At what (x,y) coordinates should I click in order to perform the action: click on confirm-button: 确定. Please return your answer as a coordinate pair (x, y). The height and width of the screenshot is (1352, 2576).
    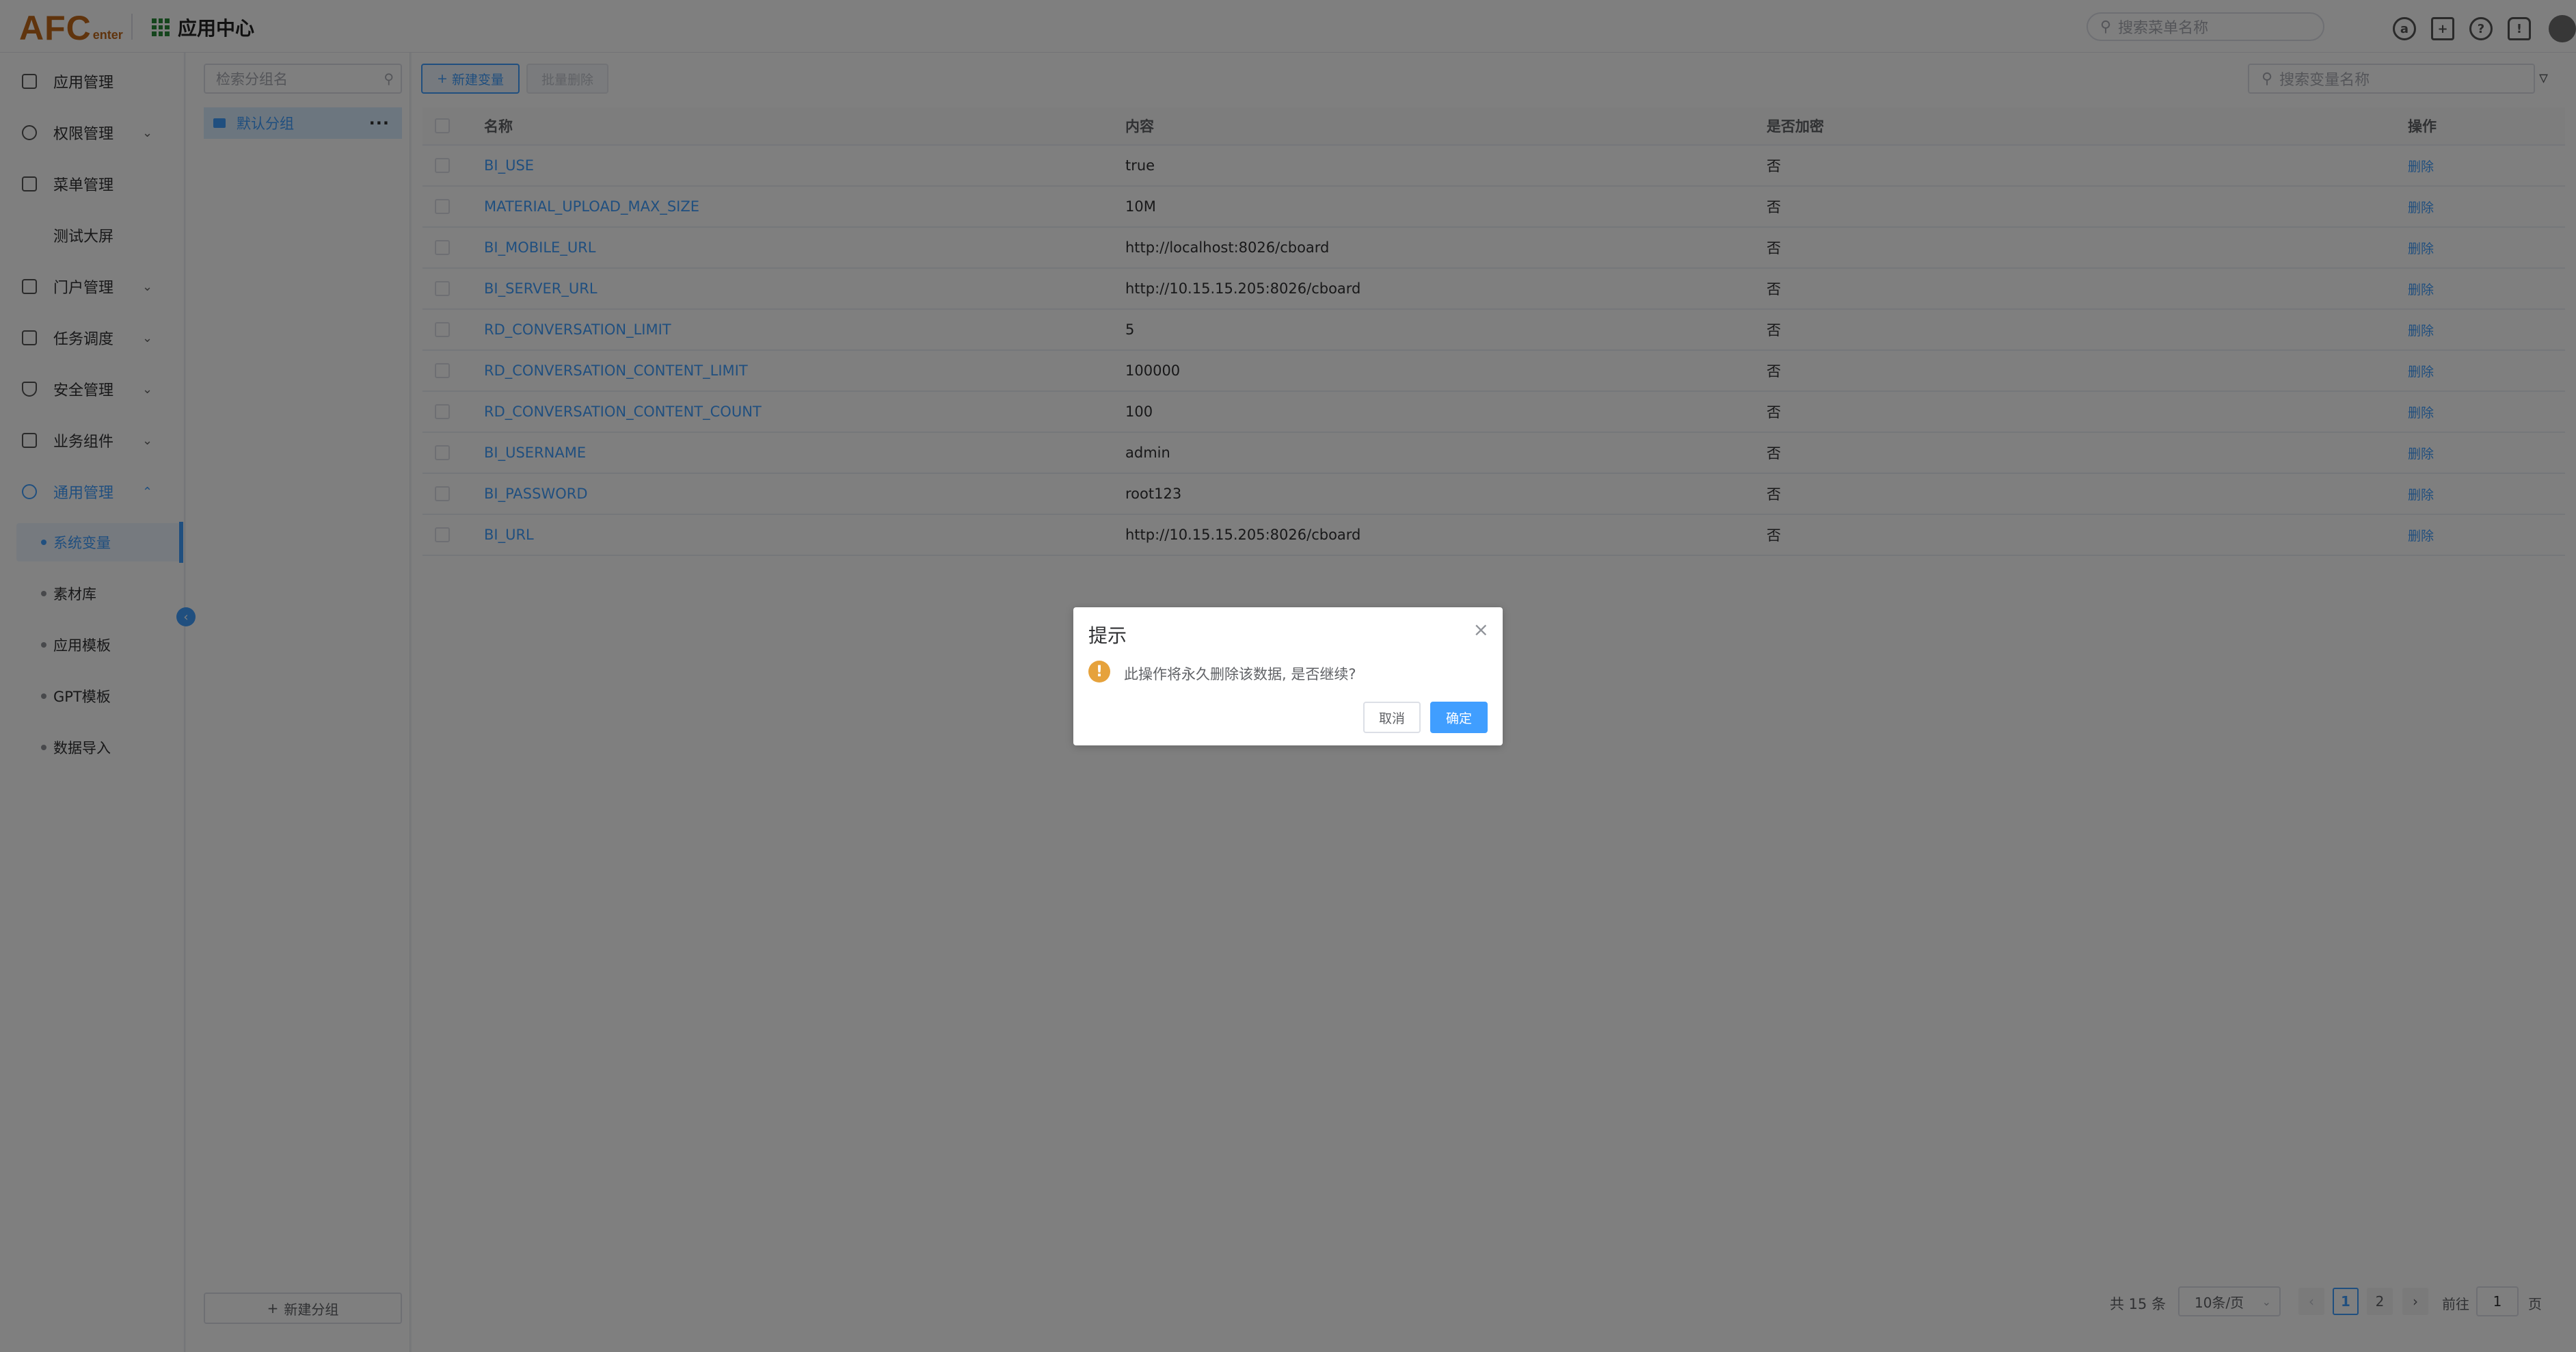
    Looking at the image, I should click on (1459, 717).